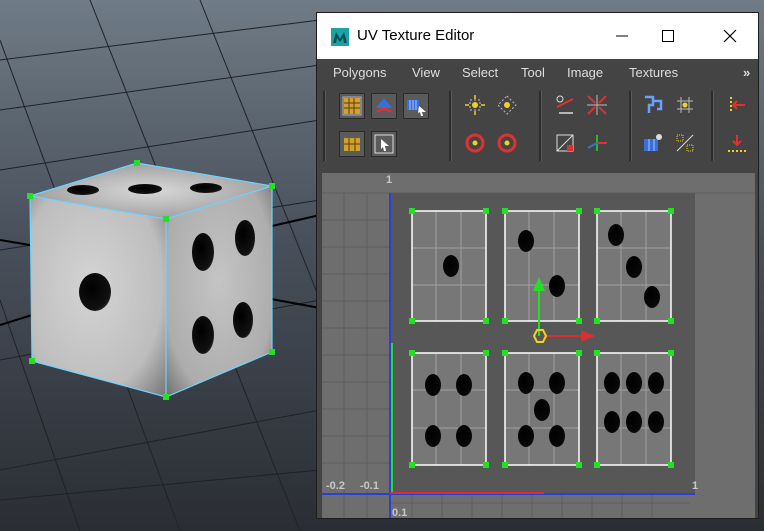  I want to click on ring-red-icon, so click(475, 143).